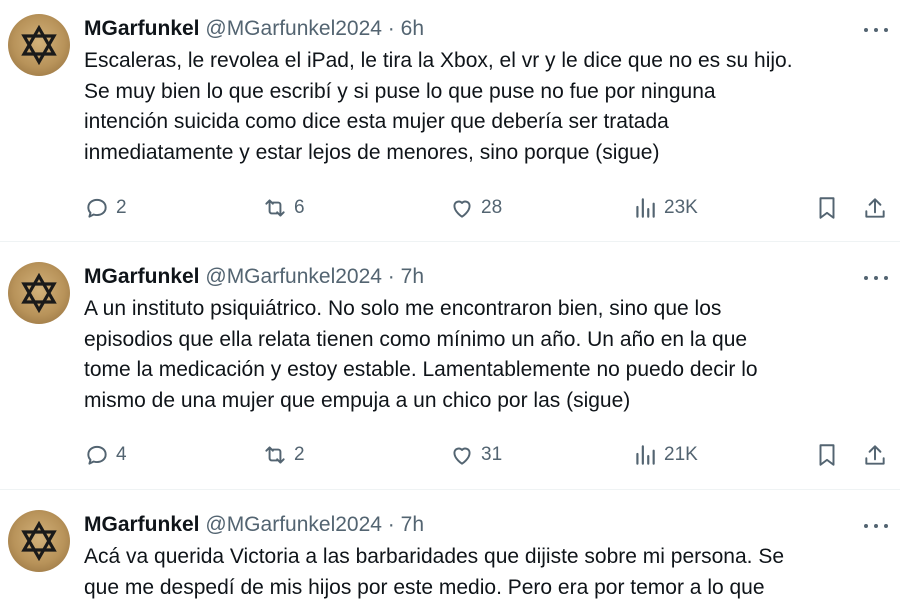  I want to click on like-button: 28, so click(475, 208).